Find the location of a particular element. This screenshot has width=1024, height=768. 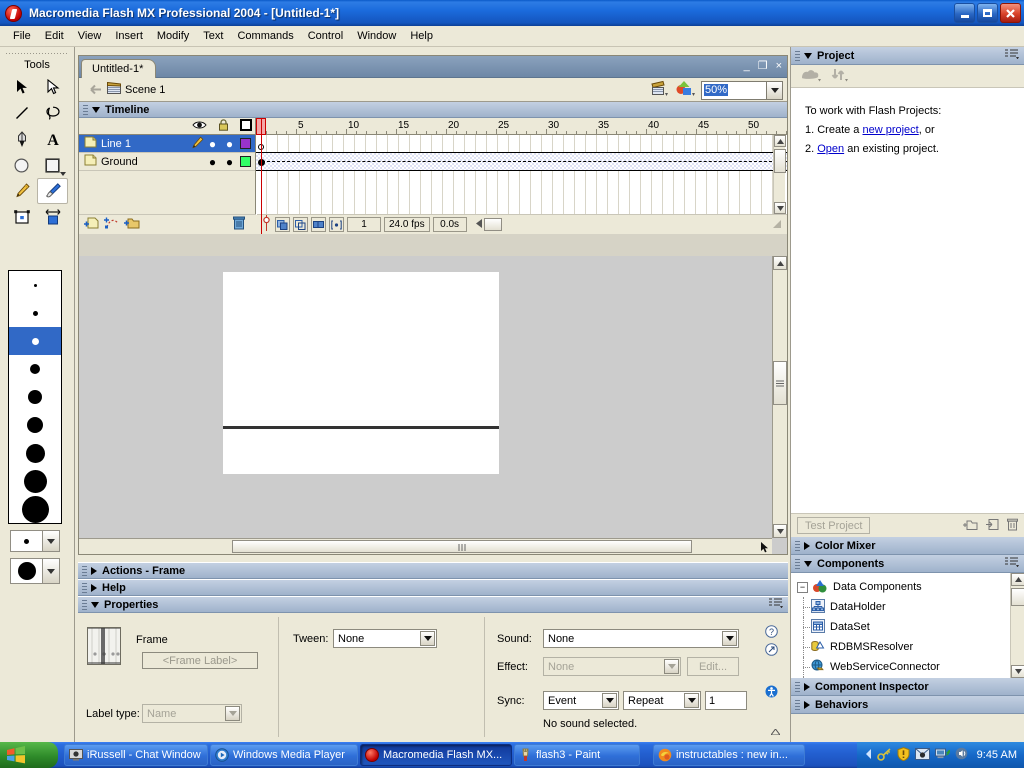

properties-panel-grip is located at coordinates (84, 604).